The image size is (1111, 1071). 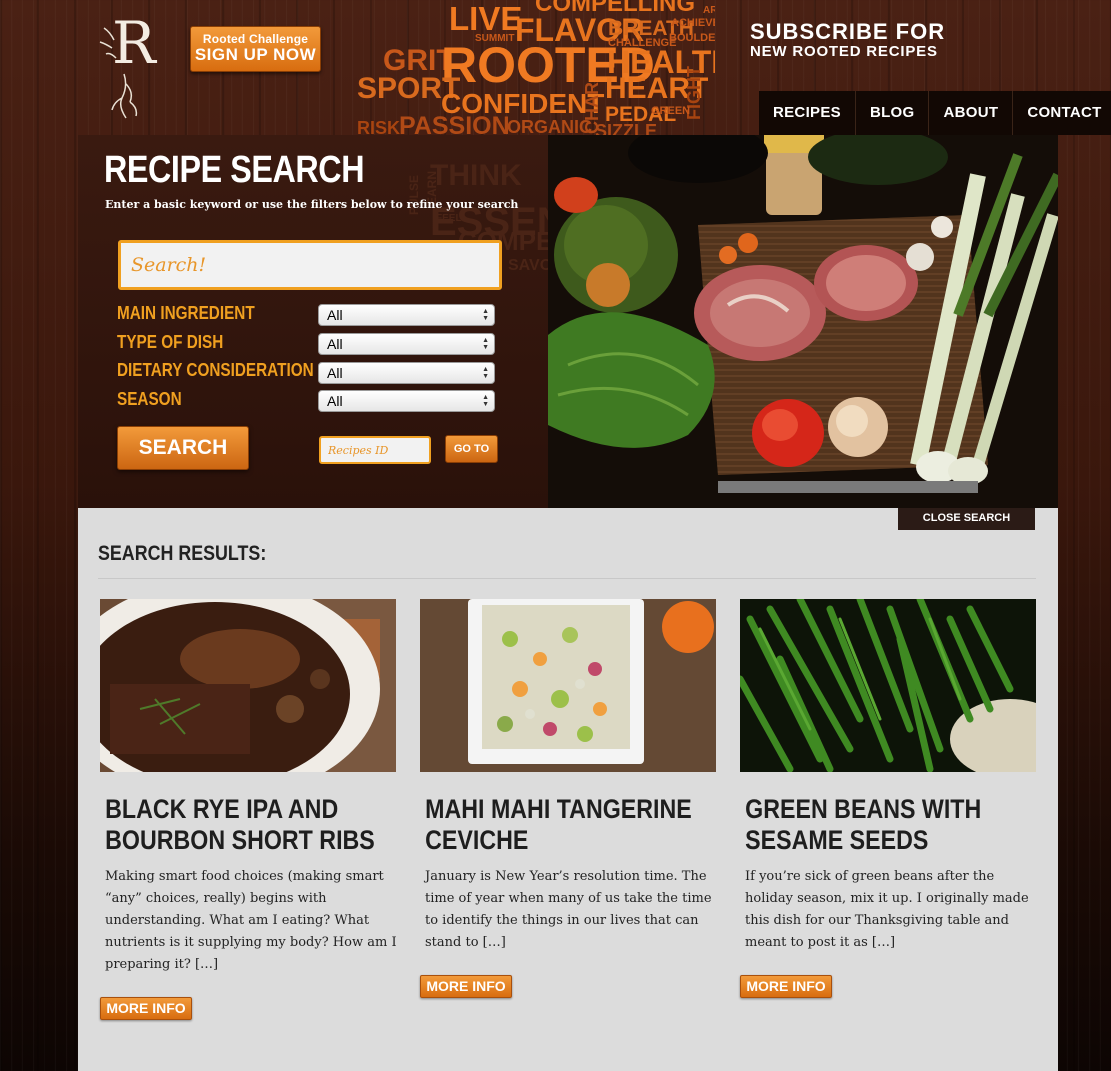 I want to click on cloud-word: GREEN, so click(x=671, y=111).